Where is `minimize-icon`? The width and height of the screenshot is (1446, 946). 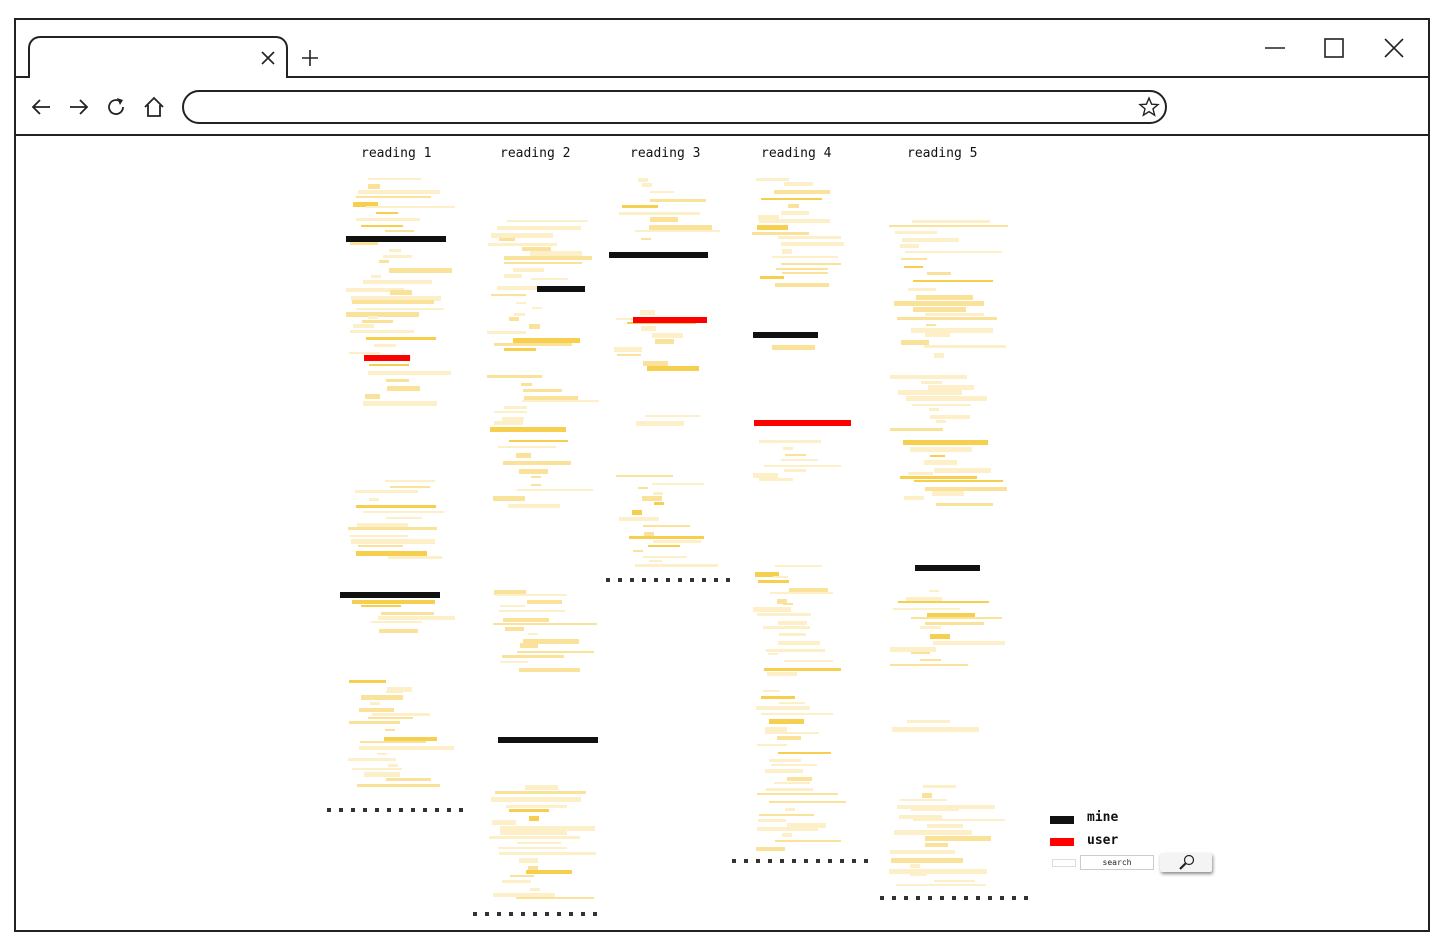
minimize-icon is located at coordinates (1275, 48).